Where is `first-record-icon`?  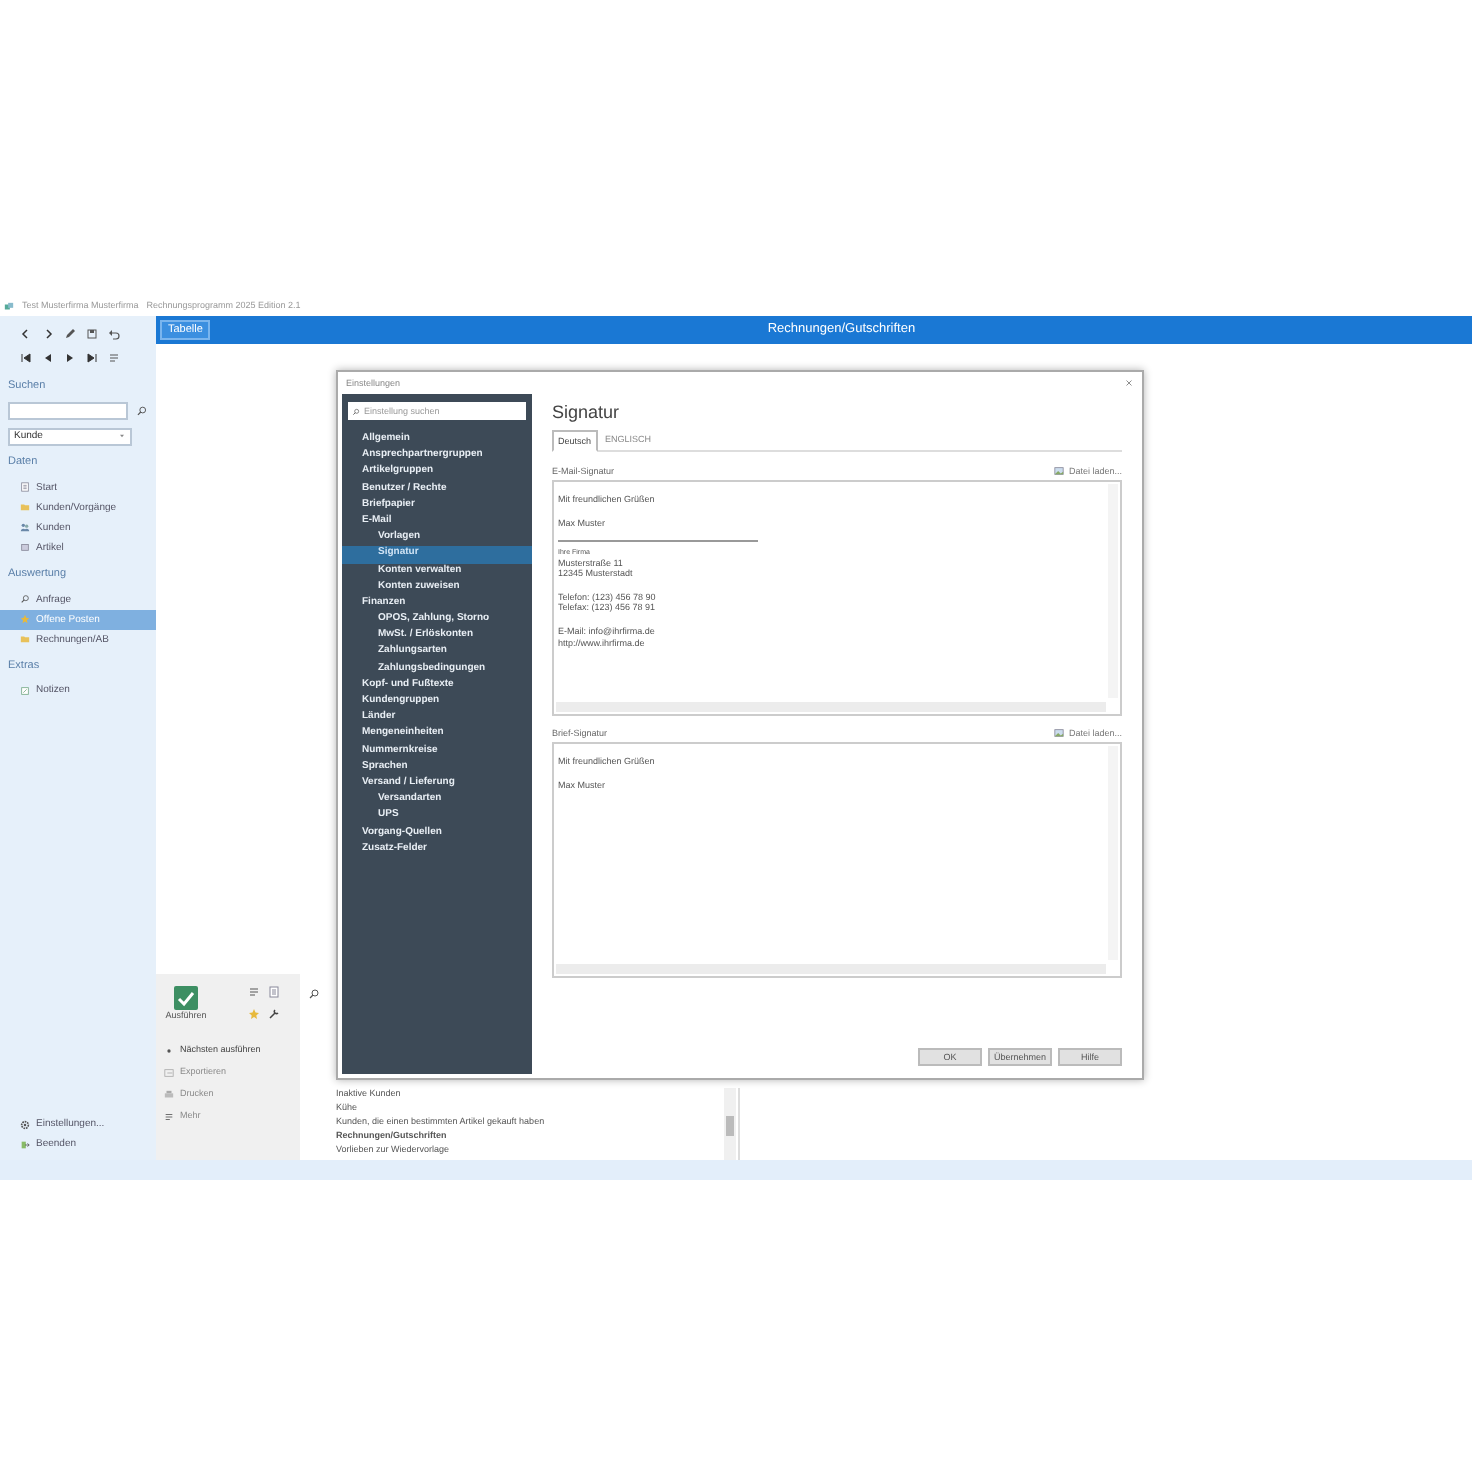
first-record-icon is located at coordinates (26, 358).